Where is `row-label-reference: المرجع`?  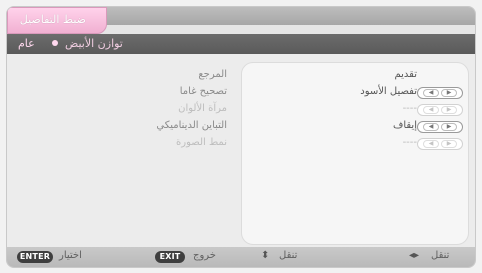
row-label-reference: المرجع is located at coordinates (212, 74).